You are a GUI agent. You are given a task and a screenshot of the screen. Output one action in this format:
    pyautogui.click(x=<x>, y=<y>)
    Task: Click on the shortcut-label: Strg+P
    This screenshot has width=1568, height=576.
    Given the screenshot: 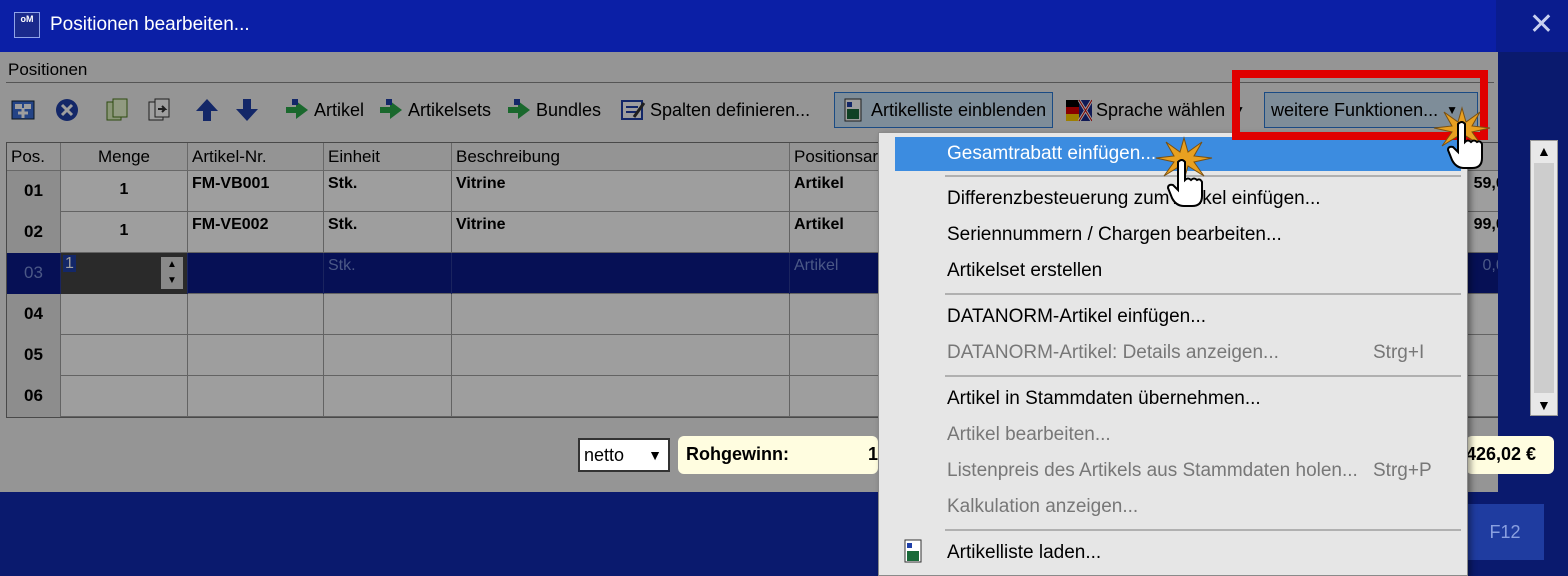 What is the action you would take?
    pyautogui.click(x=1402, y=470)
    